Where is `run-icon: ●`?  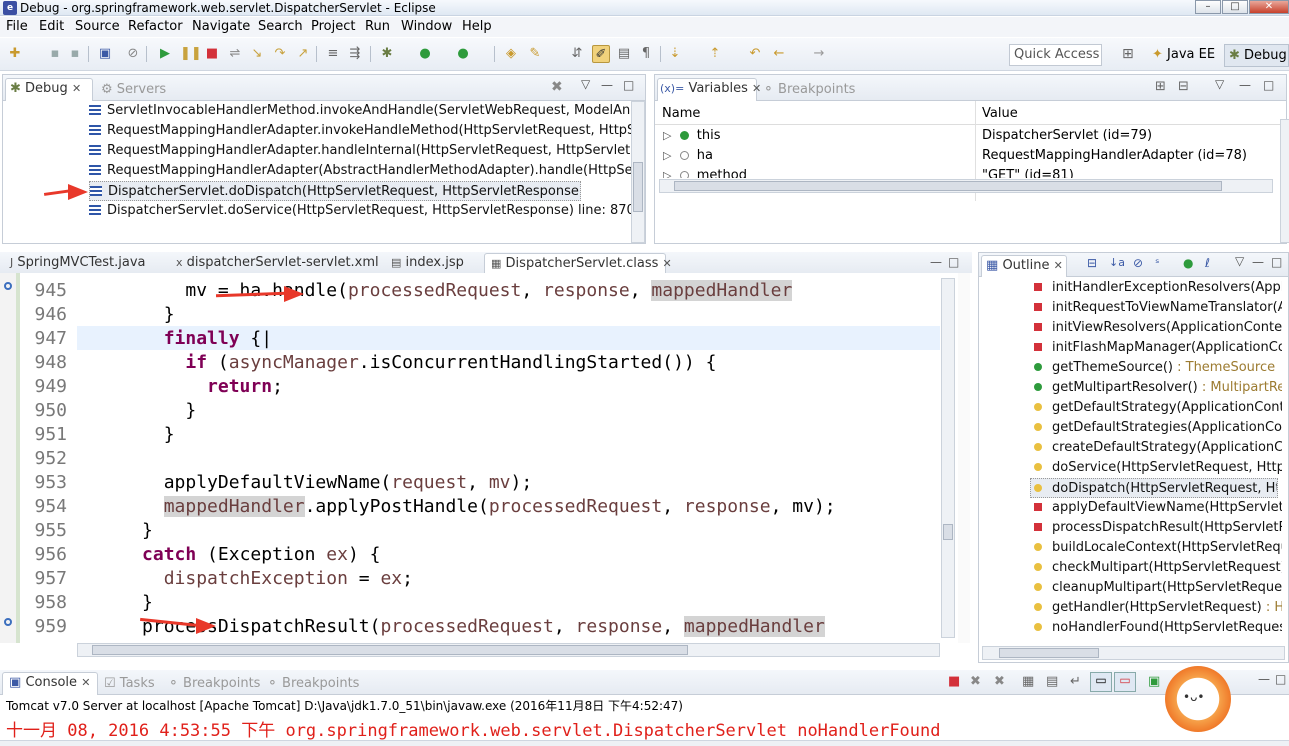 run-icon: ● is located at coordinates (425, 54).